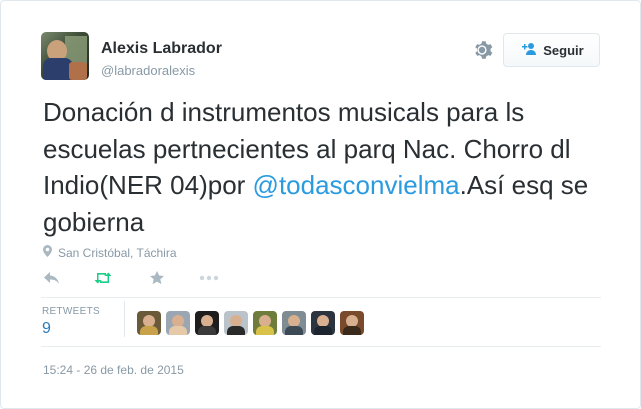 This screenshot has width=641, height=409. I want to click on follow-label: Seguir, so click(563, 50).